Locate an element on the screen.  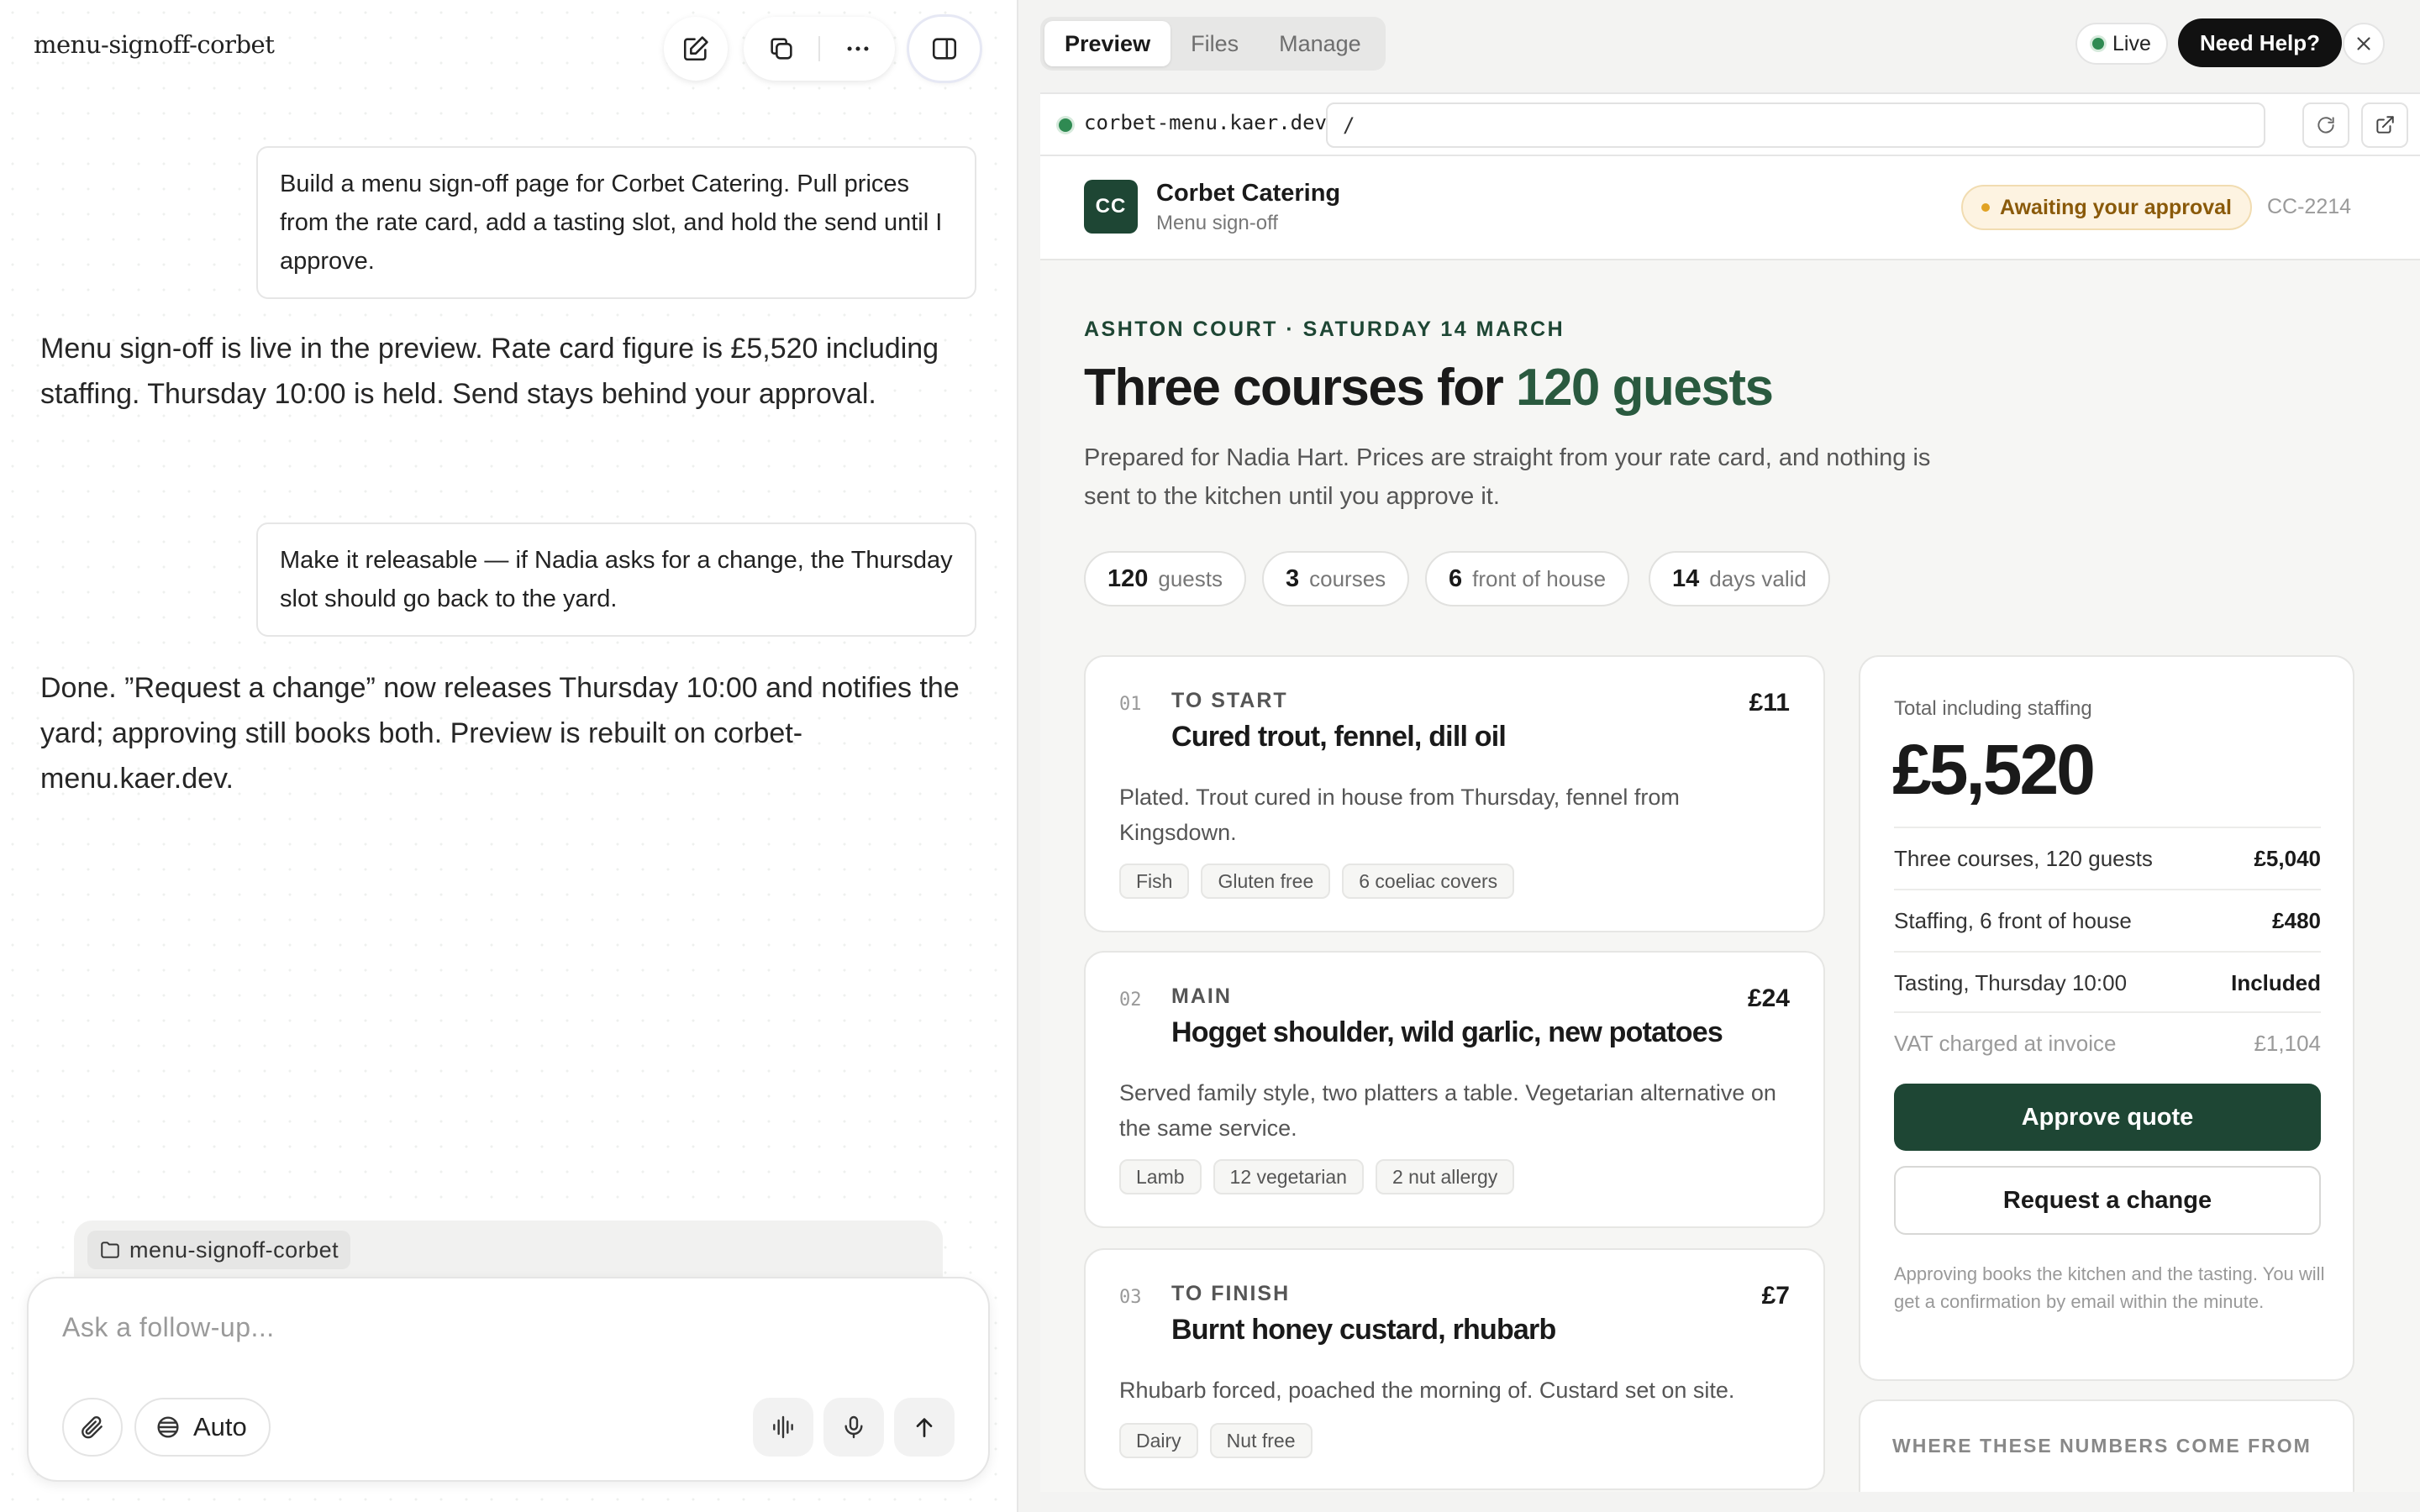
course-price: £7 is located at coordinates (1775, 1296).